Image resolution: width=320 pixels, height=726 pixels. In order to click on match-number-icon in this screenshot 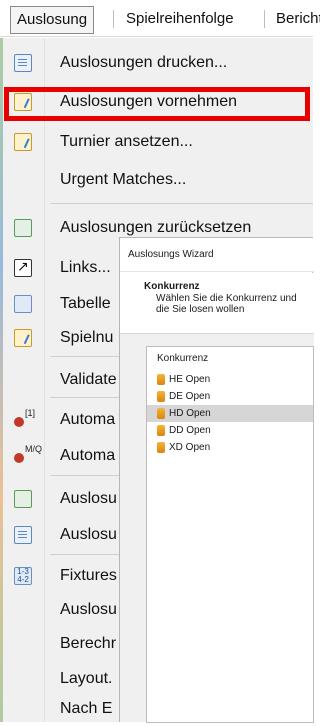, I will do `click(23, 338)`.